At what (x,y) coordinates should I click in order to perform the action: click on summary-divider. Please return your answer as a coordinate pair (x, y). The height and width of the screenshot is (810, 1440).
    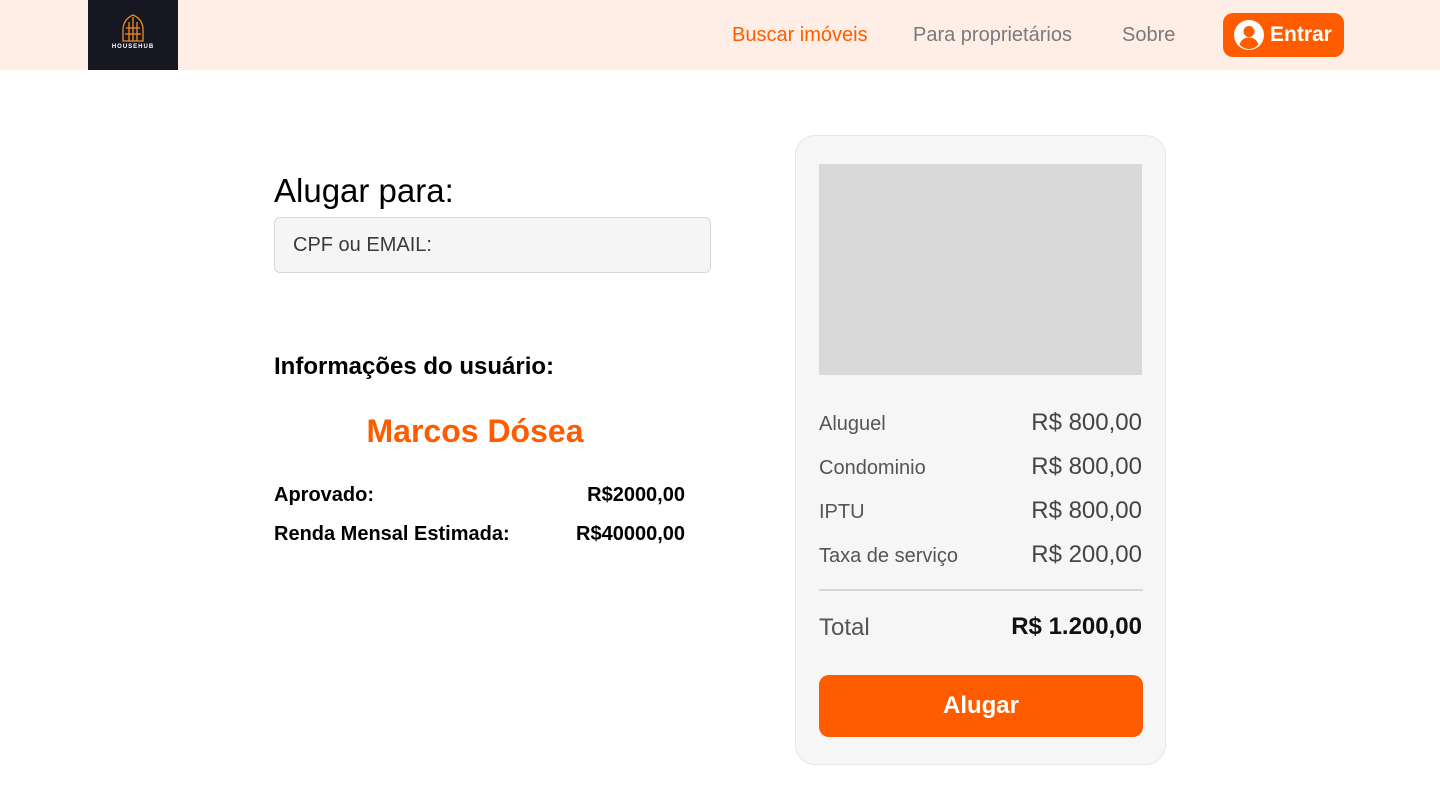
    Looking at the image, I should click on (981, 590).